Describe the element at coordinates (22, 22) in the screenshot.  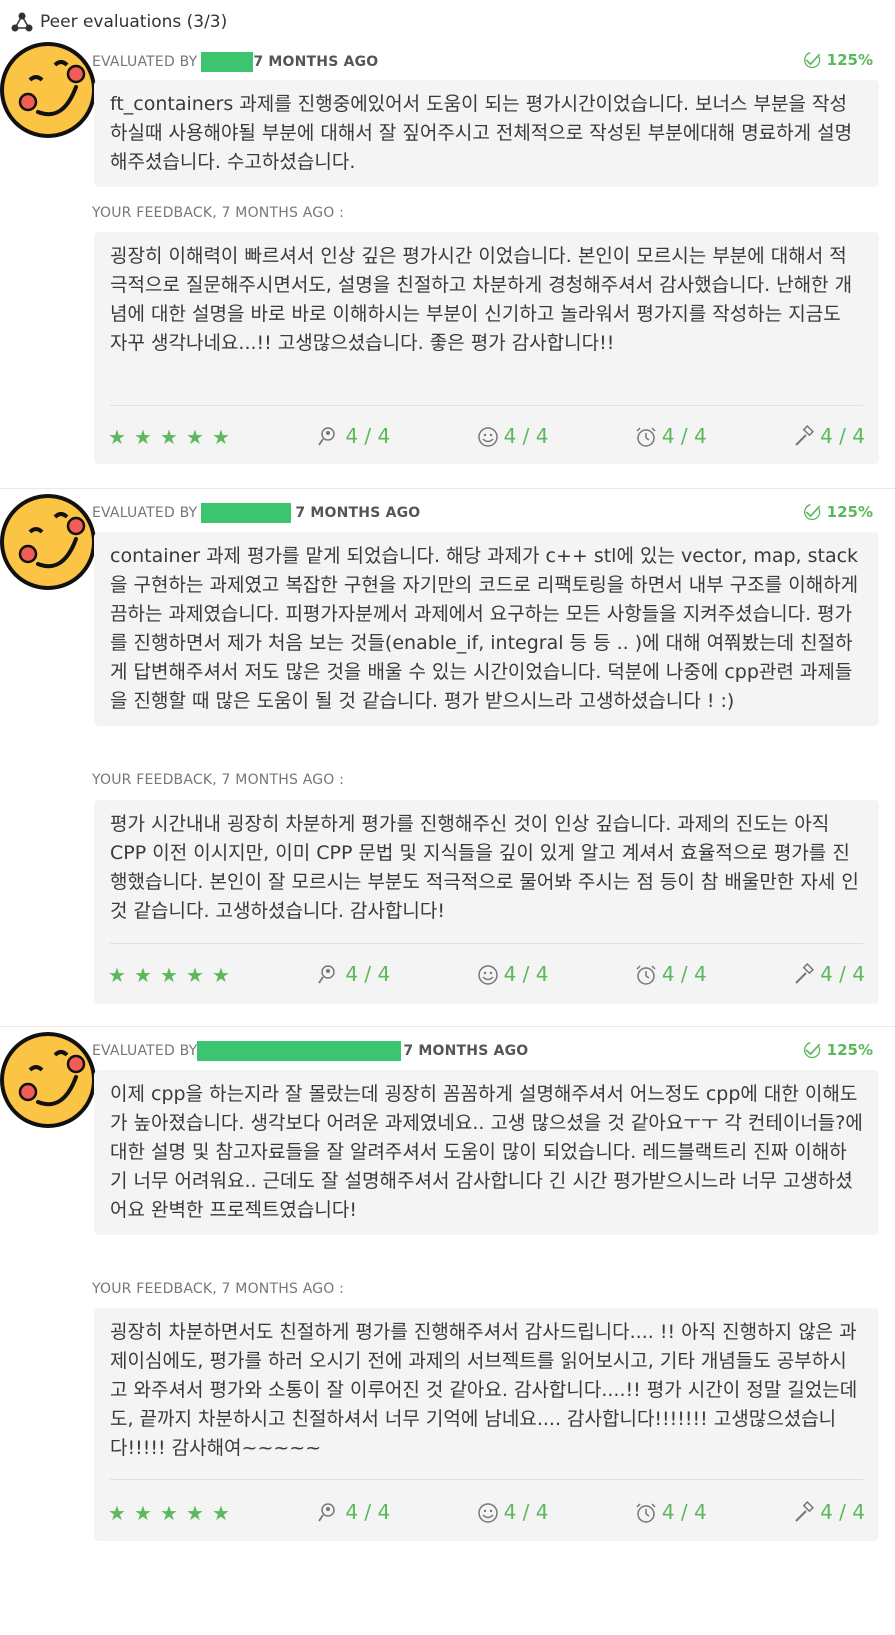
I see `network-icon` at that location.